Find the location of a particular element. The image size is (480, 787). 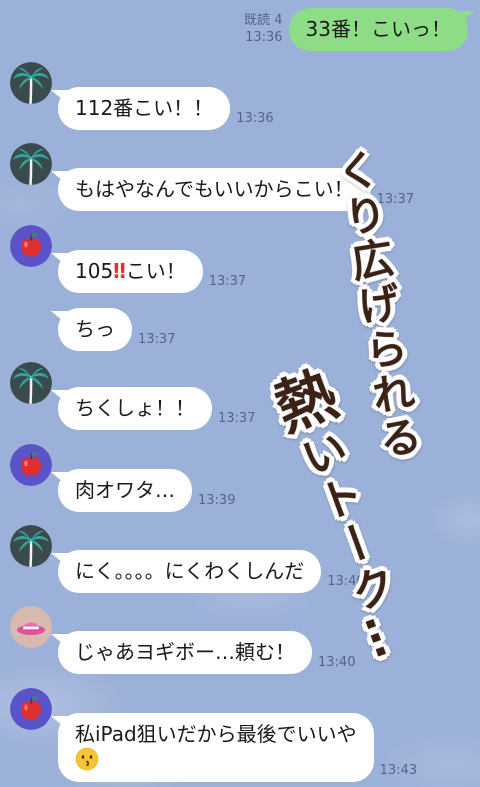

received-message: 私iPad狙いだから最後でいいや 13:43 is located at coordinates (240, 735).